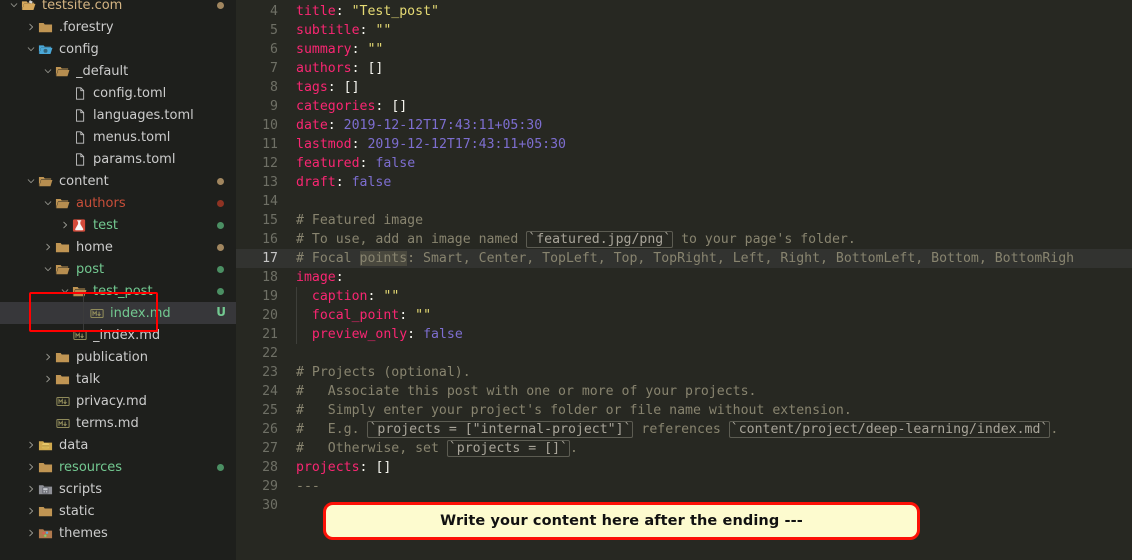 The height and width of the screenshot is (560, 1132). Describe the element at coordinates (684, 334) in the screenshot. I see `code-line: 21 preview_only: false` at that location.